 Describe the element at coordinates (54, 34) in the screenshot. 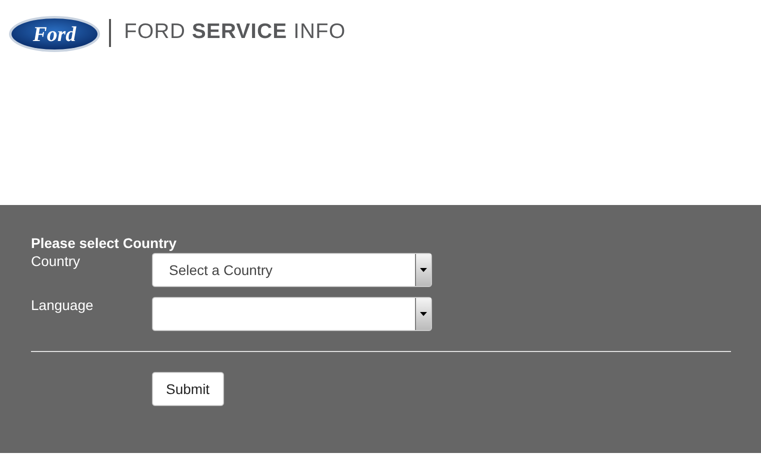

I see `logo-text: Ford` at that location.